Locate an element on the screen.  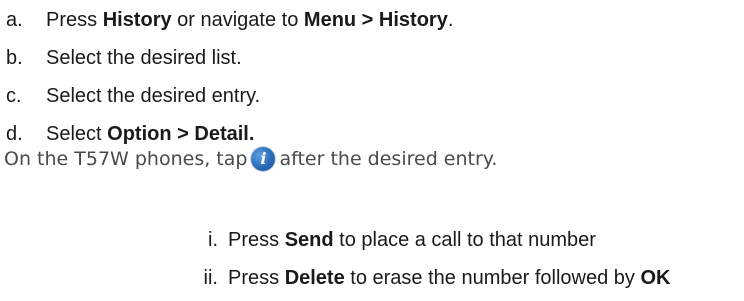
step-c: c. Select the desired entry. is located at coordinates (133, 96).